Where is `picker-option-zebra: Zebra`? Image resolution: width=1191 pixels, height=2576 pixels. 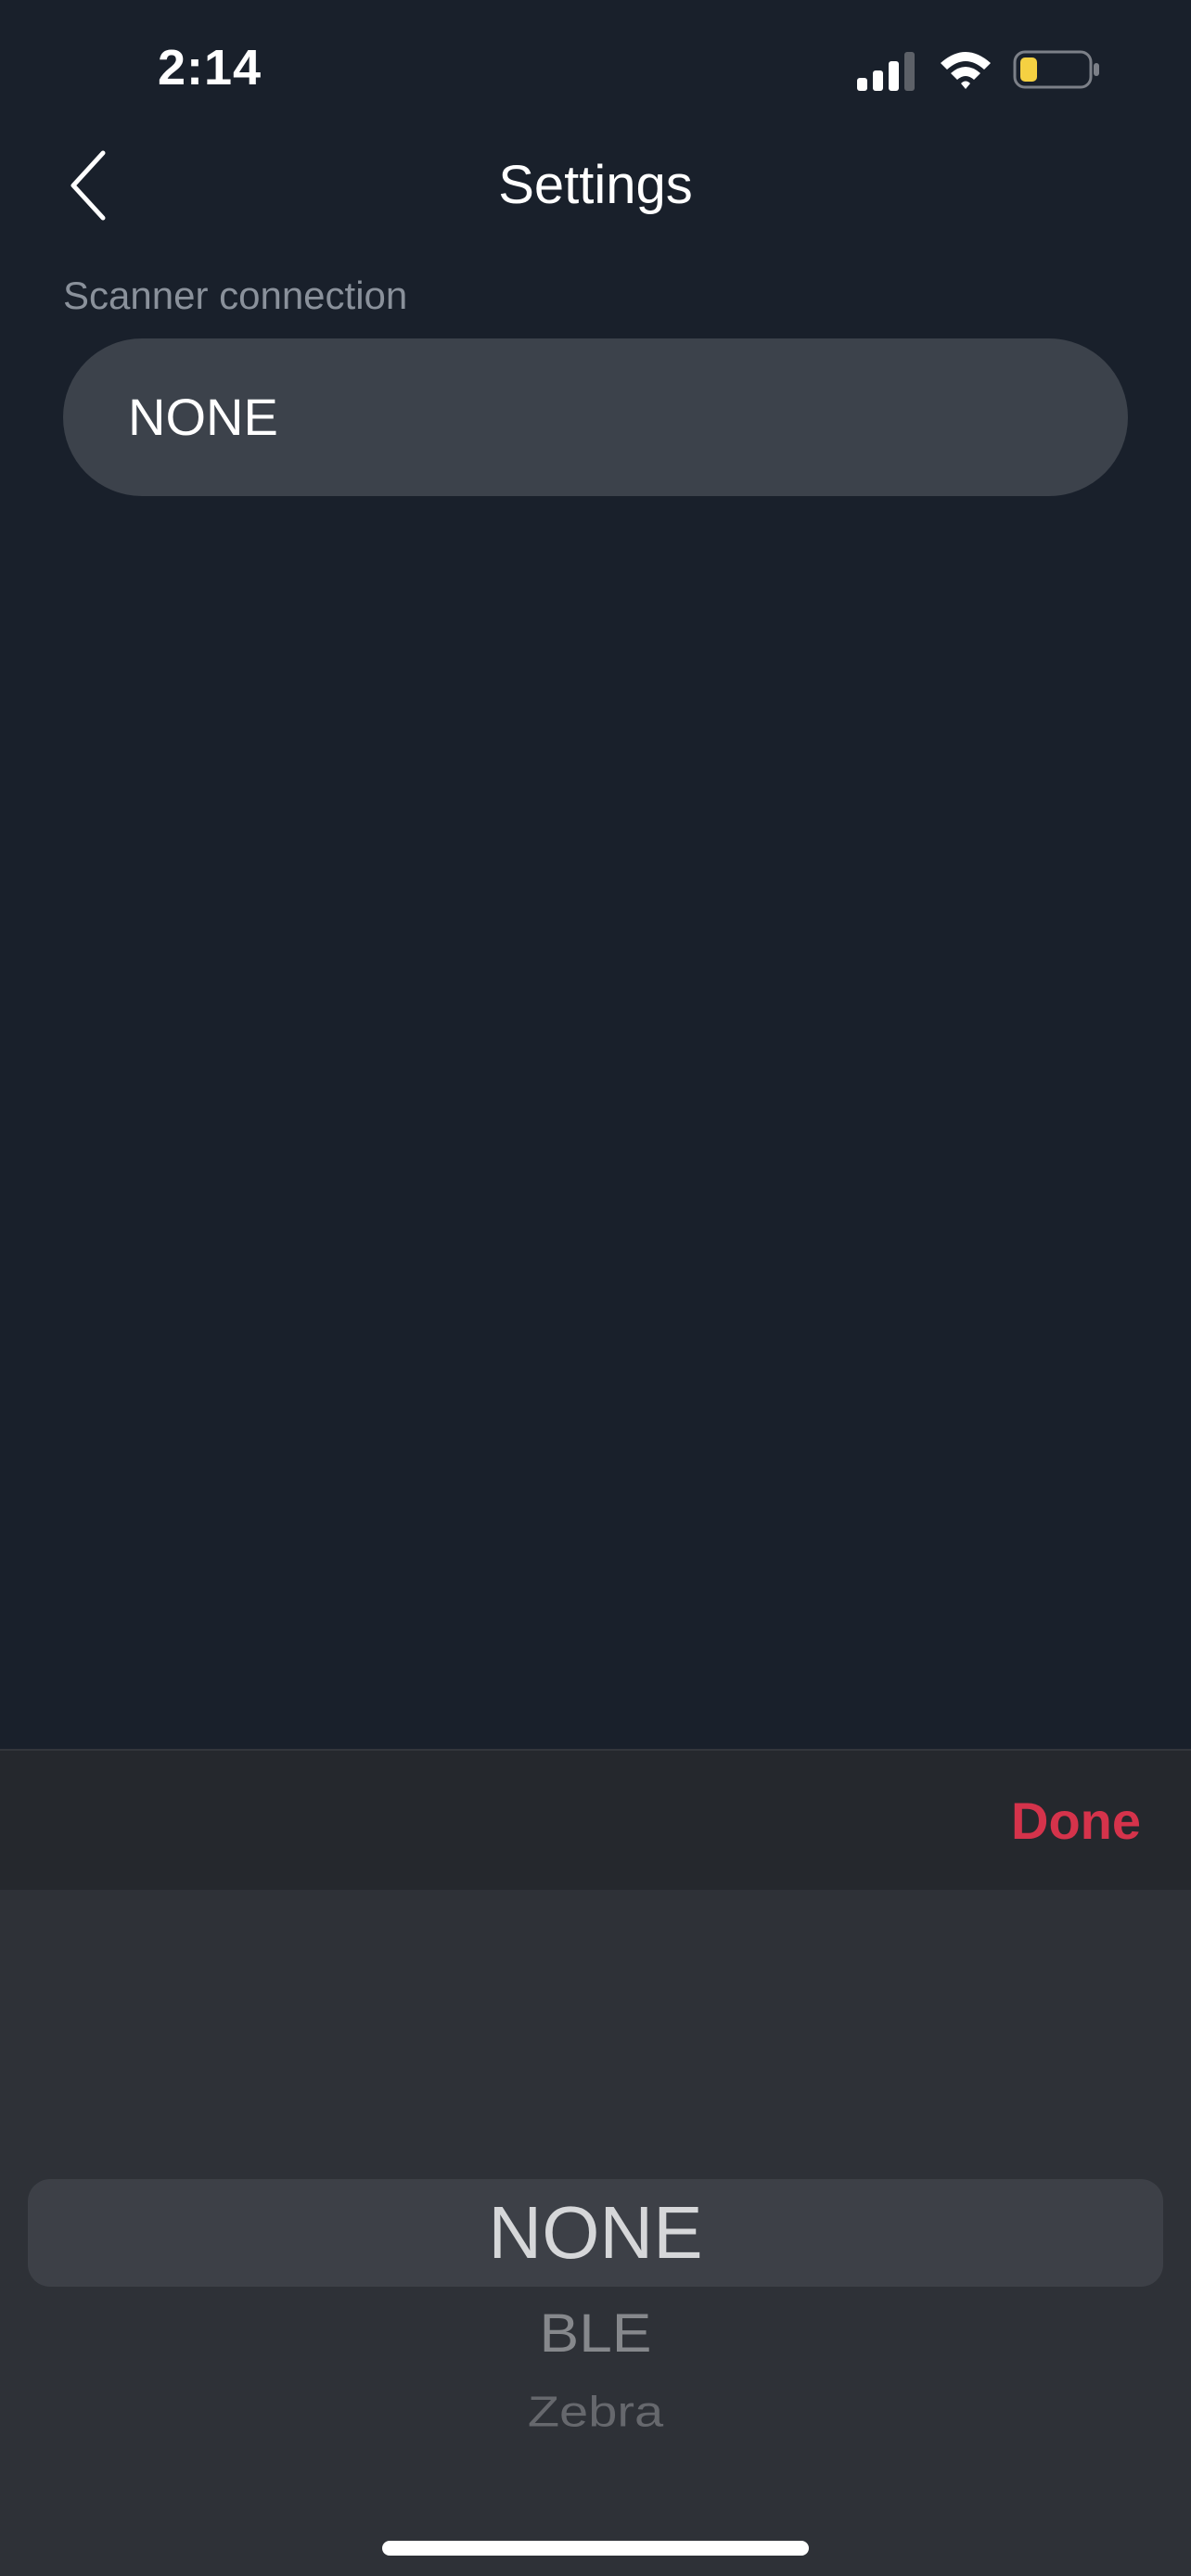
picker-option-zebra: Zebra is located at coordinates (595, 2412).